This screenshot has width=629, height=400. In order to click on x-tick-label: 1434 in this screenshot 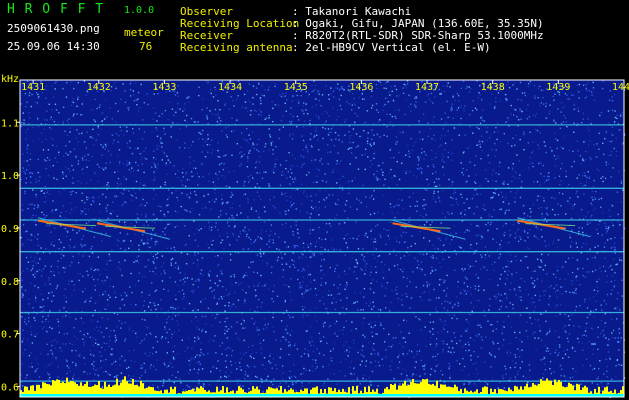, I will do `click(230, 87)`.